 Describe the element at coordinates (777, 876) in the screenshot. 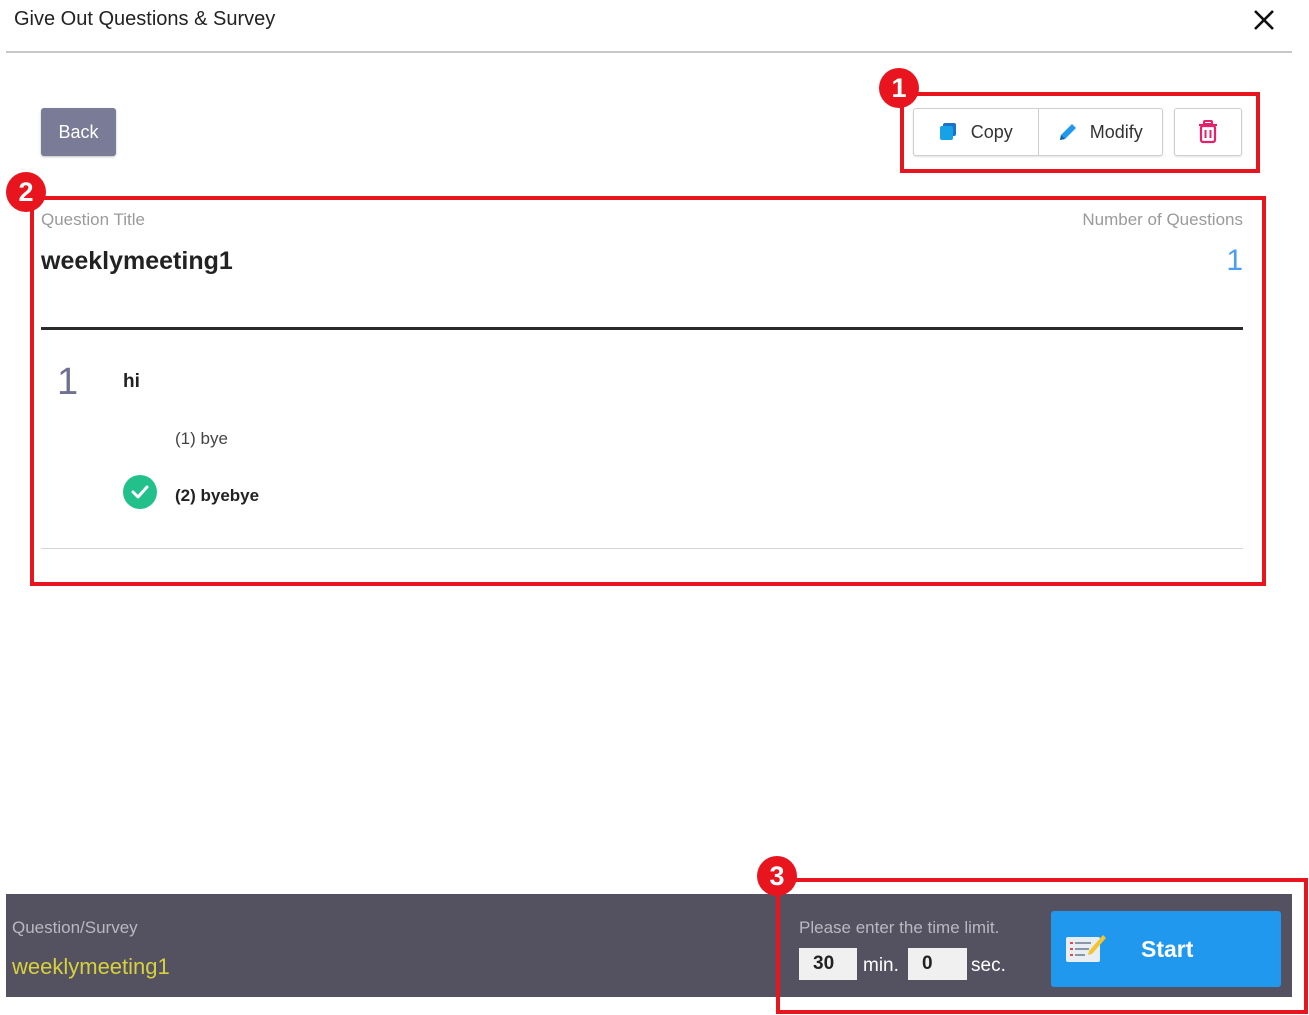

I see `annotation-badge-3: 3` at that location.